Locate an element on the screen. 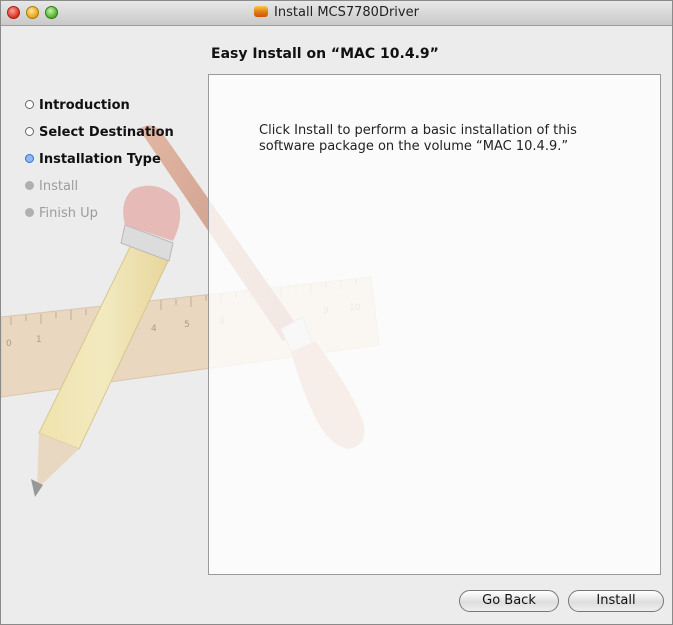  step-label: Finish Up is located at coordinates (68, 213).